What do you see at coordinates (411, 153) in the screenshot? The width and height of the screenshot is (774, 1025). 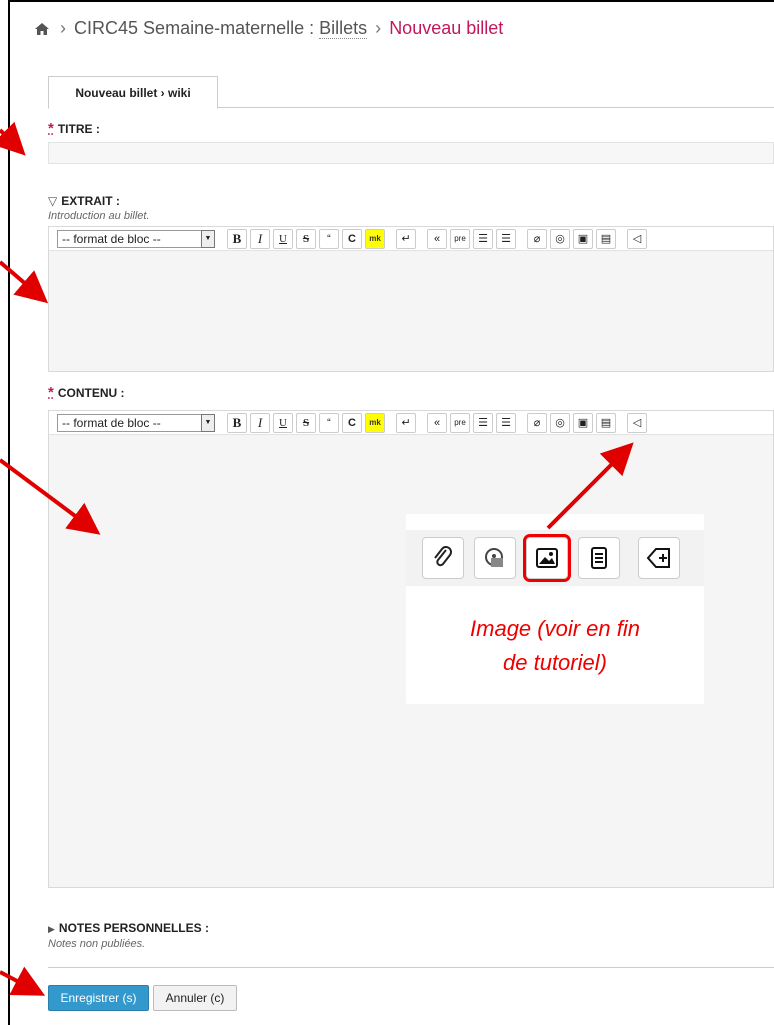 I see `titre-input` at bounding box center [411, 153].